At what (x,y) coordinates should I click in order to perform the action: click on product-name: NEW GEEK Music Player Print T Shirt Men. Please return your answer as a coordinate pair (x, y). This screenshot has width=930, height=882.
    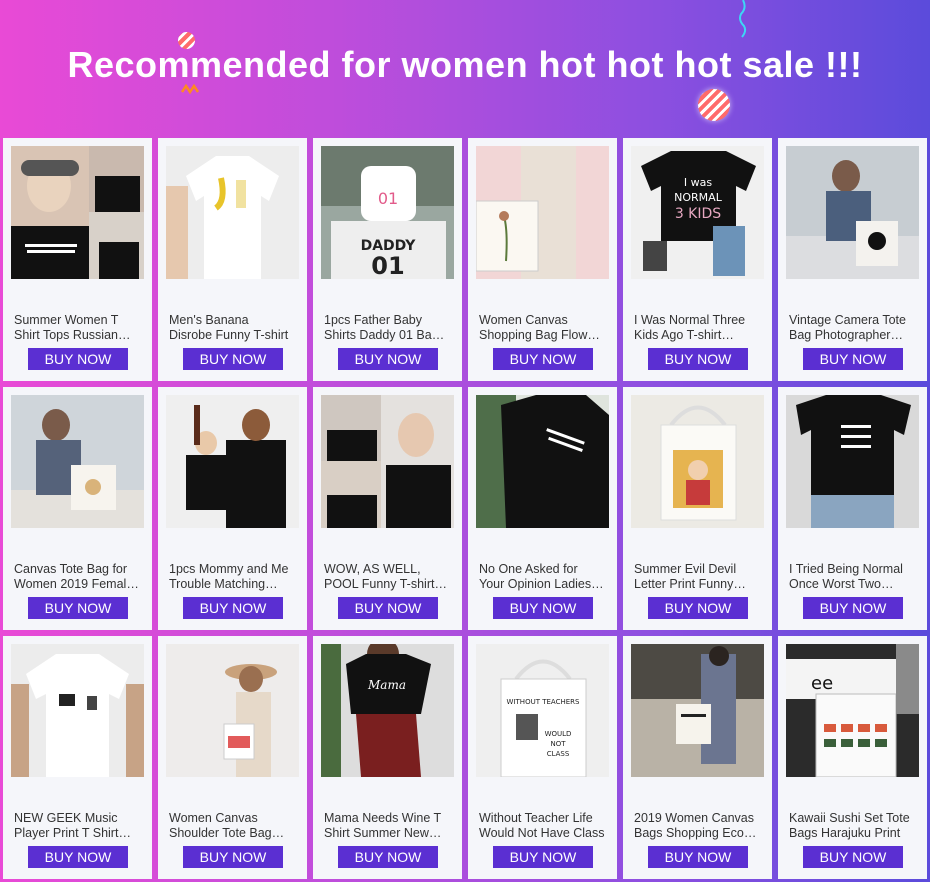
    Looking at the image, I should click on (77, 826).